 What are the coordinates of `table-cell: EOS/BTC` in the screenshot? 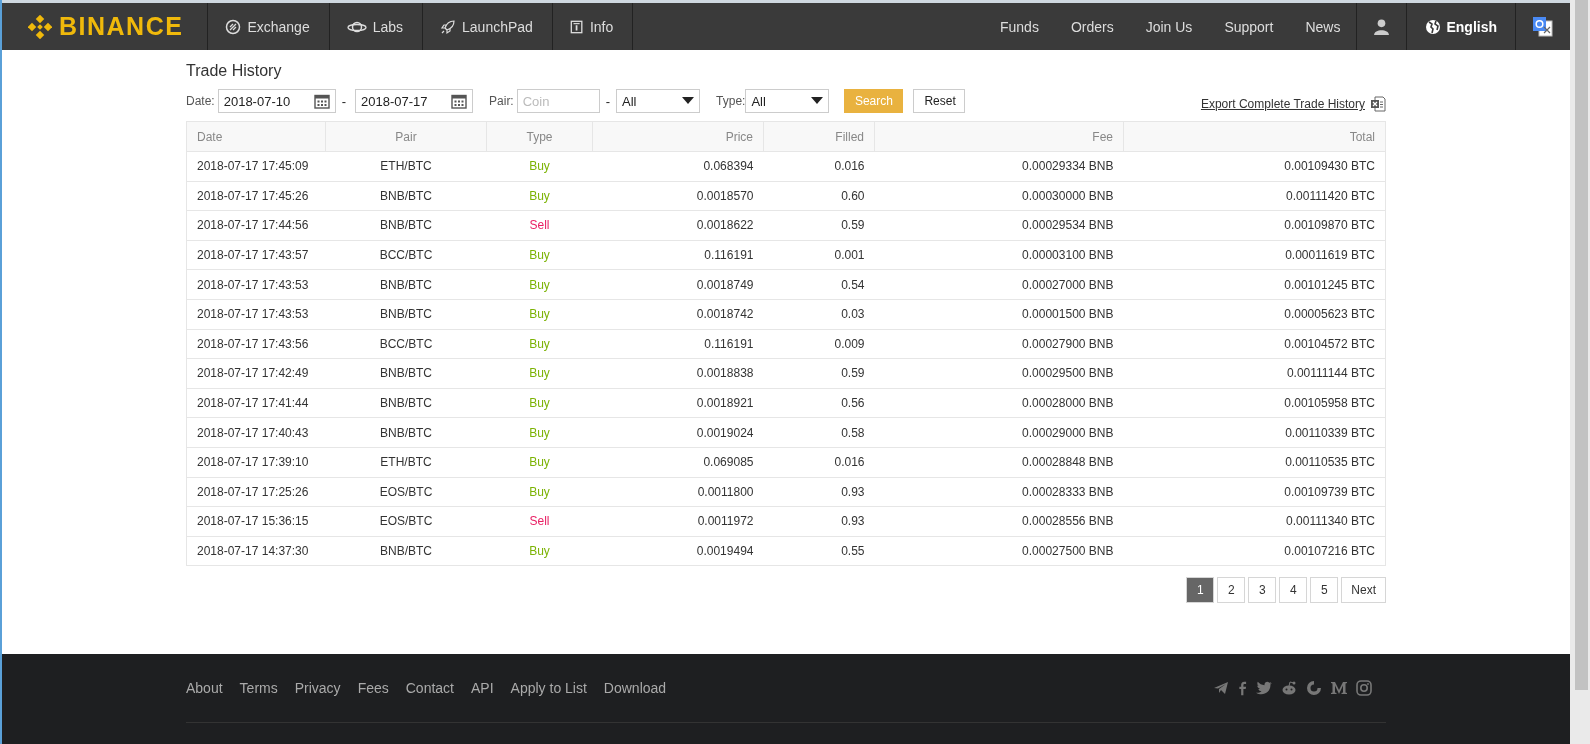 It's located at (406, 521).